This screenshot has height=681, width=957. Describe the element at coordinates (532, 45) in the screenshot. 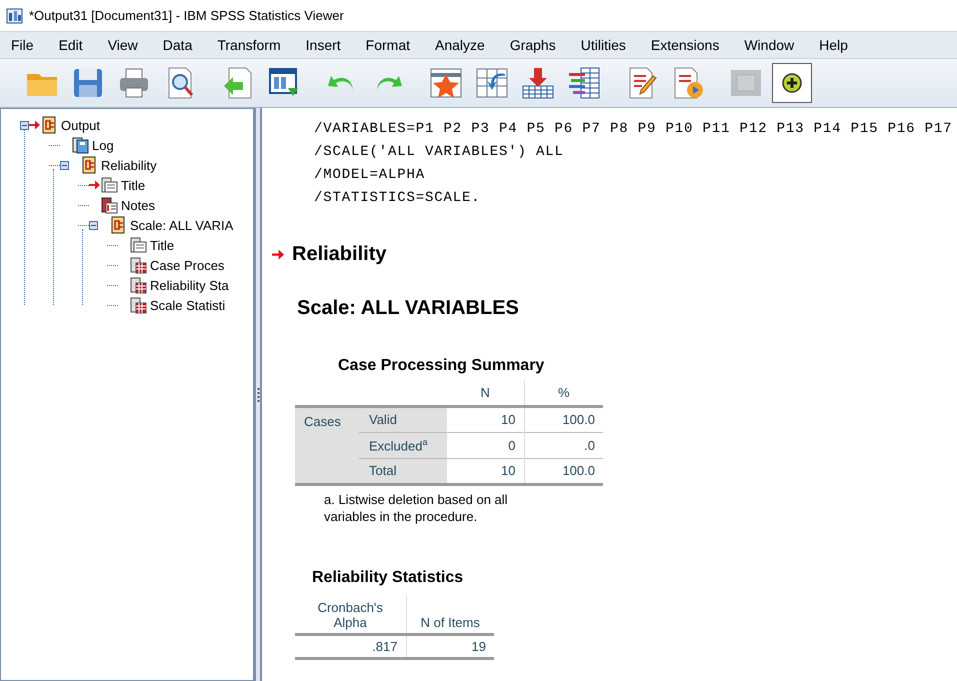

I see `menu-item: Graphs` at that location.